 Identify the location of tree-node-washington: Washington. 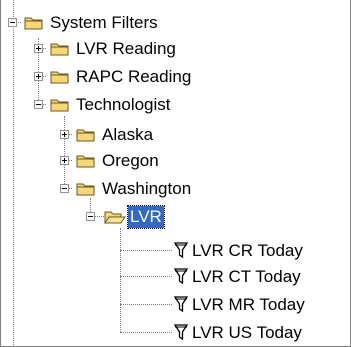
(126, 188).